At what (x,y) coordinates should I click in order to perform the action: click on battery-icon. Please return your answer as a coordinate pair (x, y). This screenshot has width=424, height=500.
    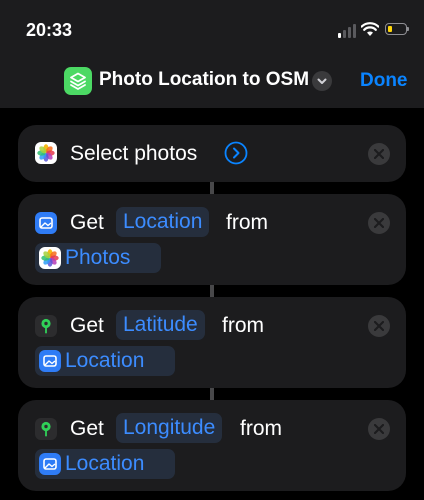
    Looking at the image, I should click on (397, 29).